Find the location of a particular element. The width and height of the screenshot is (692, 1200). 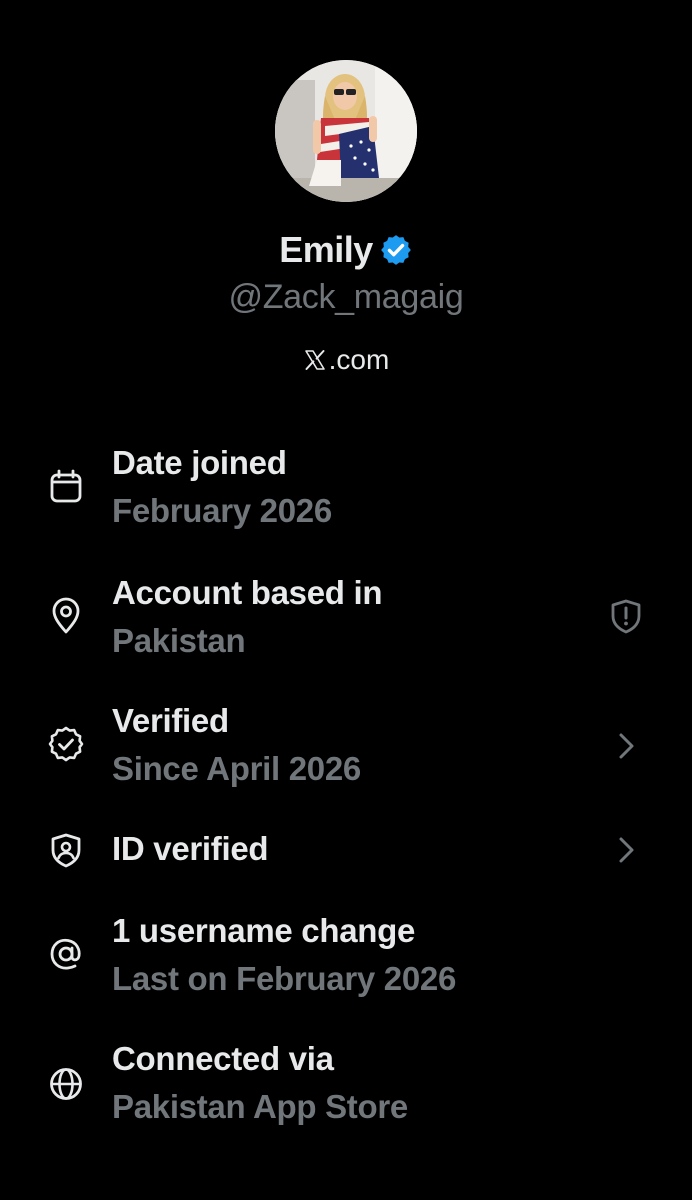

profile-name-row: Emily is located at coordinates (346, 250).